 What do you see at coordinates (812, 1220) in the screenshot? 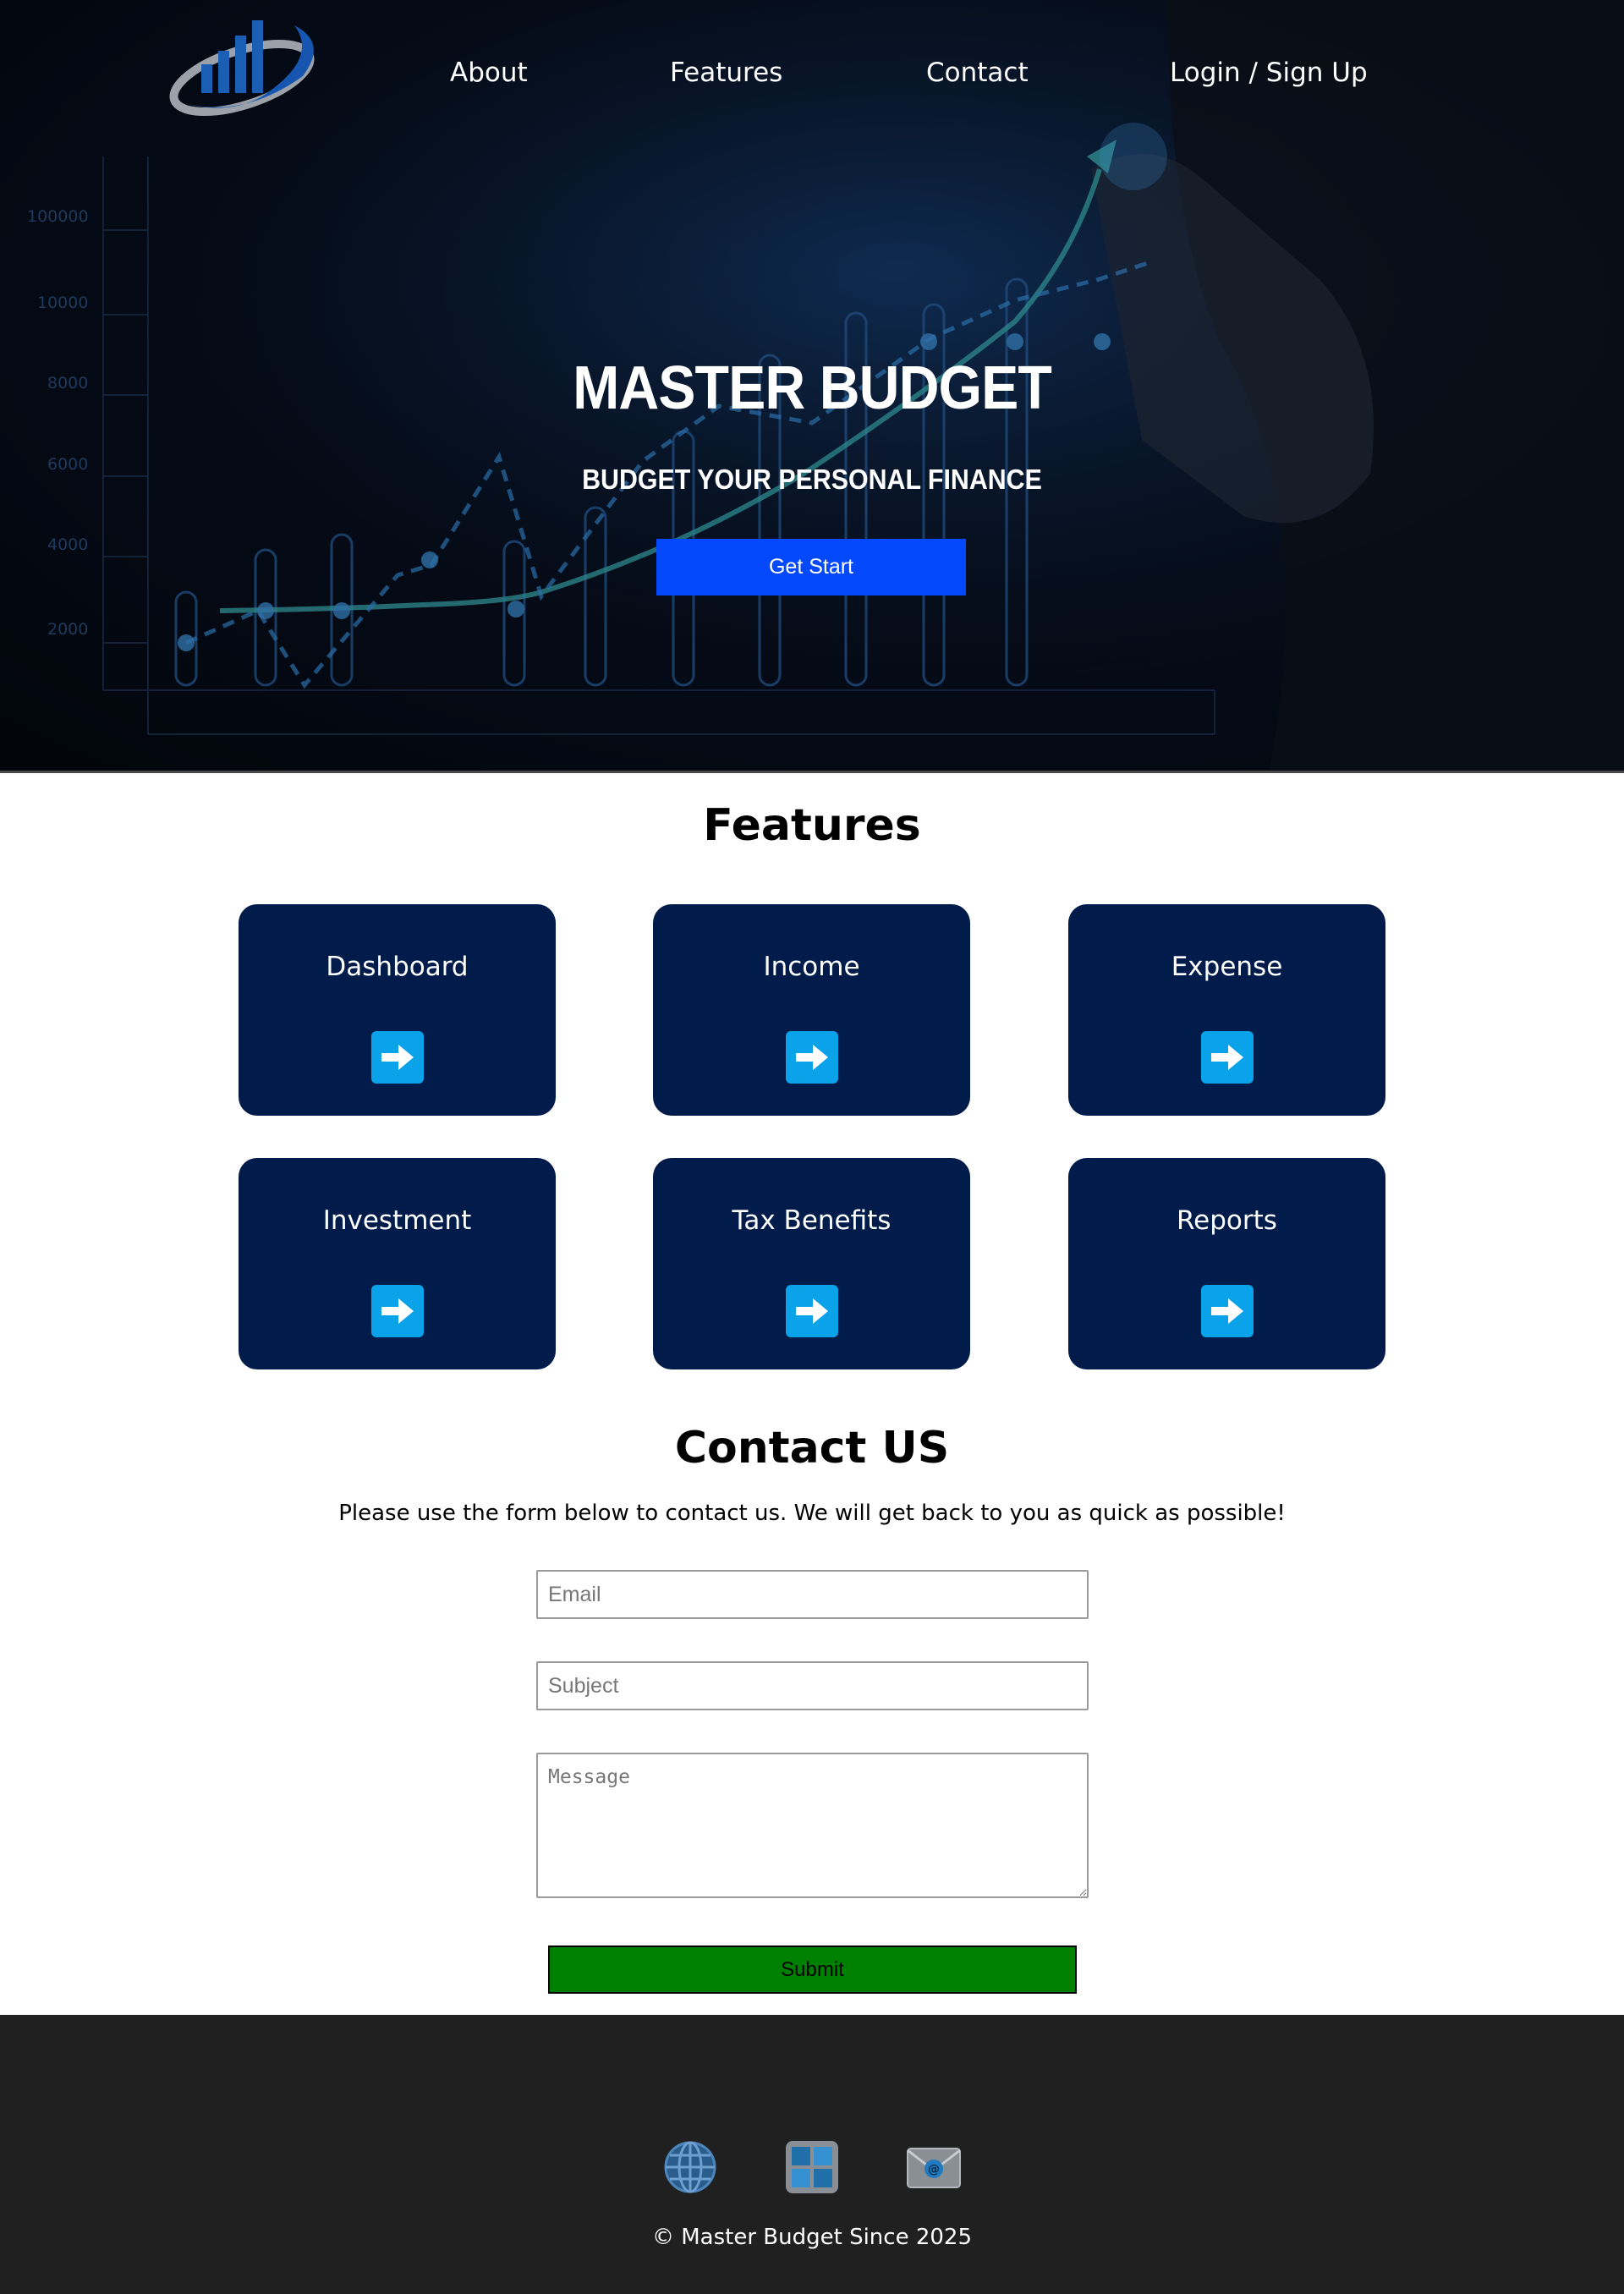
I see `feature-card-label: Tax Benefits` at bounding box center [812, 1220].